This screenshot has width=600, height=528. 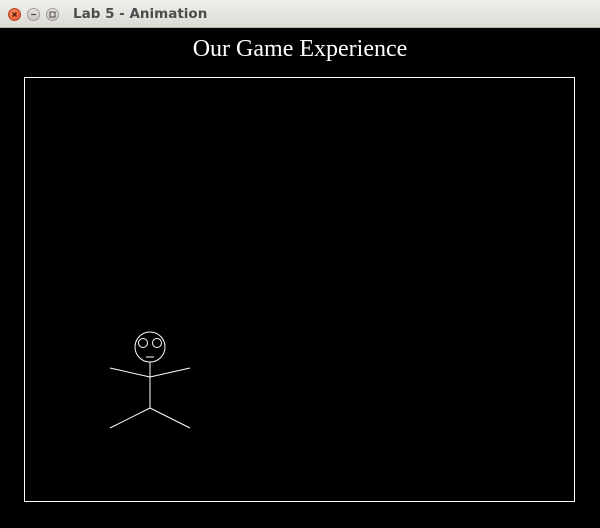 What do you see at coordinates (130, 372) in the screenshot?
I see `player-left-arm` at bounding box center [130, 372].